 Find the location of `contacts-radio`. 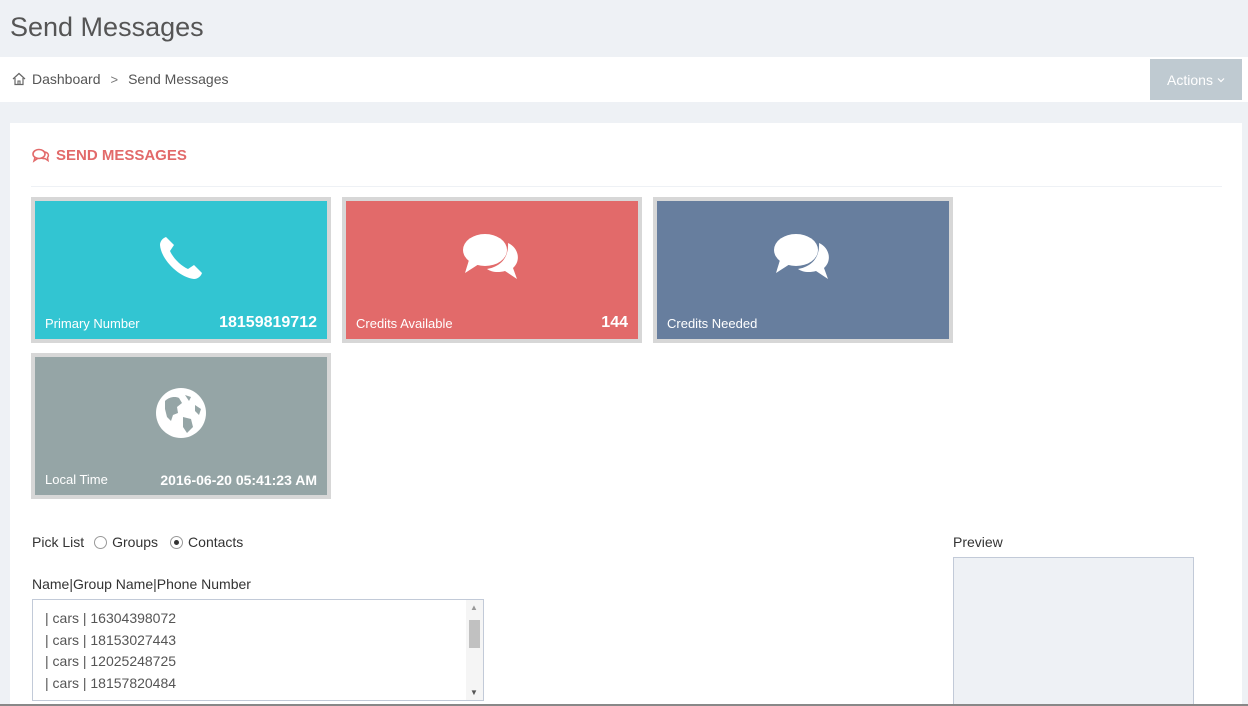

contacts-radio is located at coordinates (177, 542).